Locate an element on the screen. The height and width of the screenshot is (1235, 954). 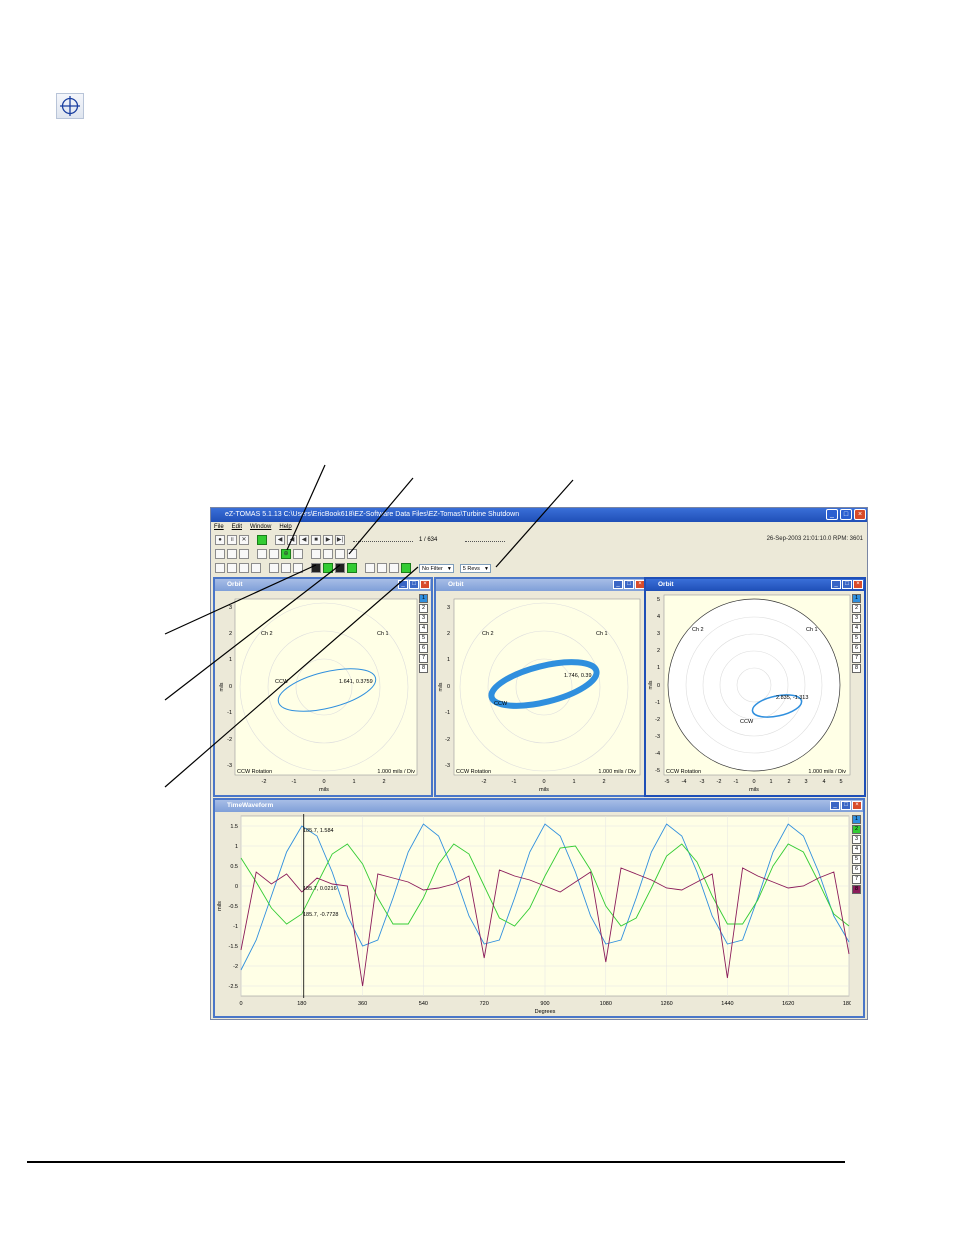
filter-icon is located at coordinates (352, 568).